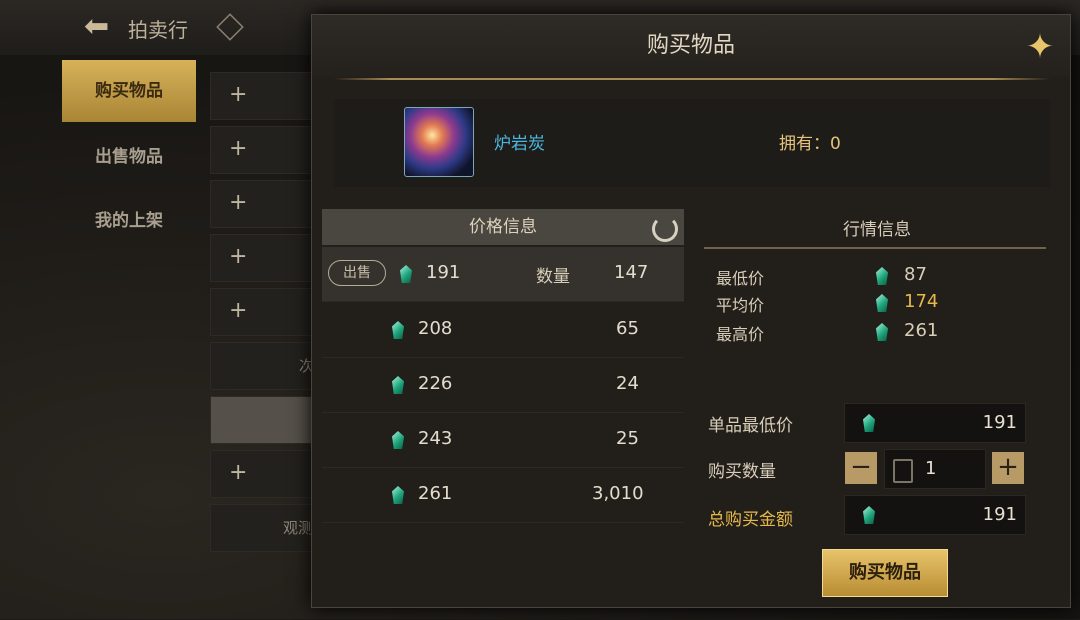 The height and width of the screenshot is (620, 1080). What do you see at coordinates (810, 144) in the screenshot?
I see `owned-count: 拥有：0` at bounding box center [810, 144].